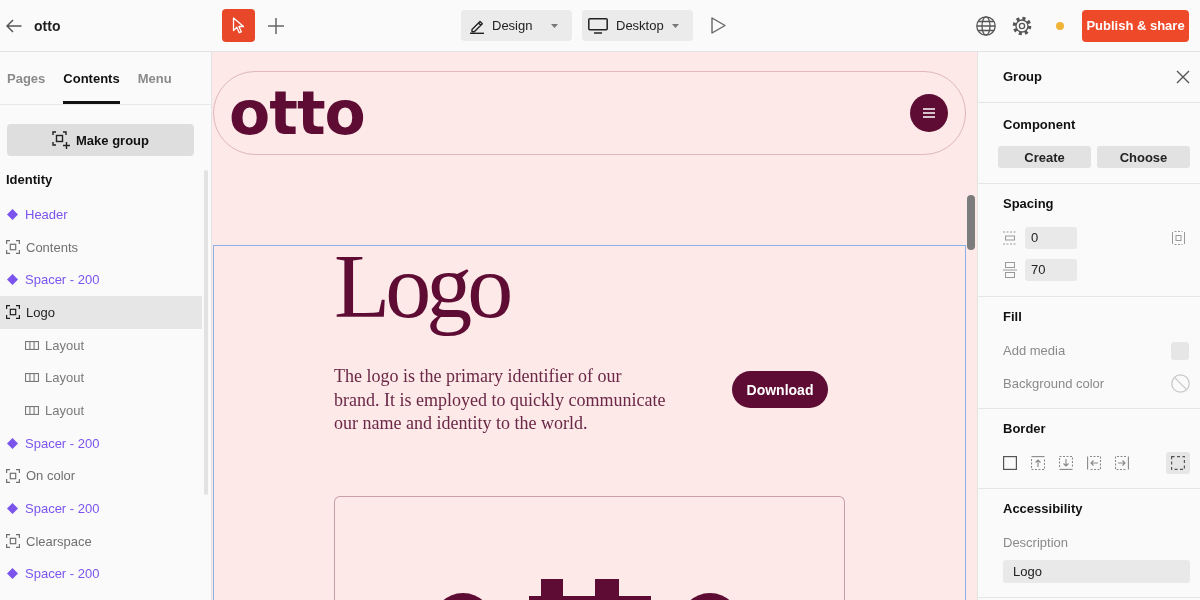 The width and height of the screenshot is (1200, 600). What do you see at coordinates (500, 400) in the screenshot?
I see `description-paragraph: The logo is the primary identifier of our brand. It is employed to quickly communicate our name and identity to the world.` at bounding box center [500, 400].